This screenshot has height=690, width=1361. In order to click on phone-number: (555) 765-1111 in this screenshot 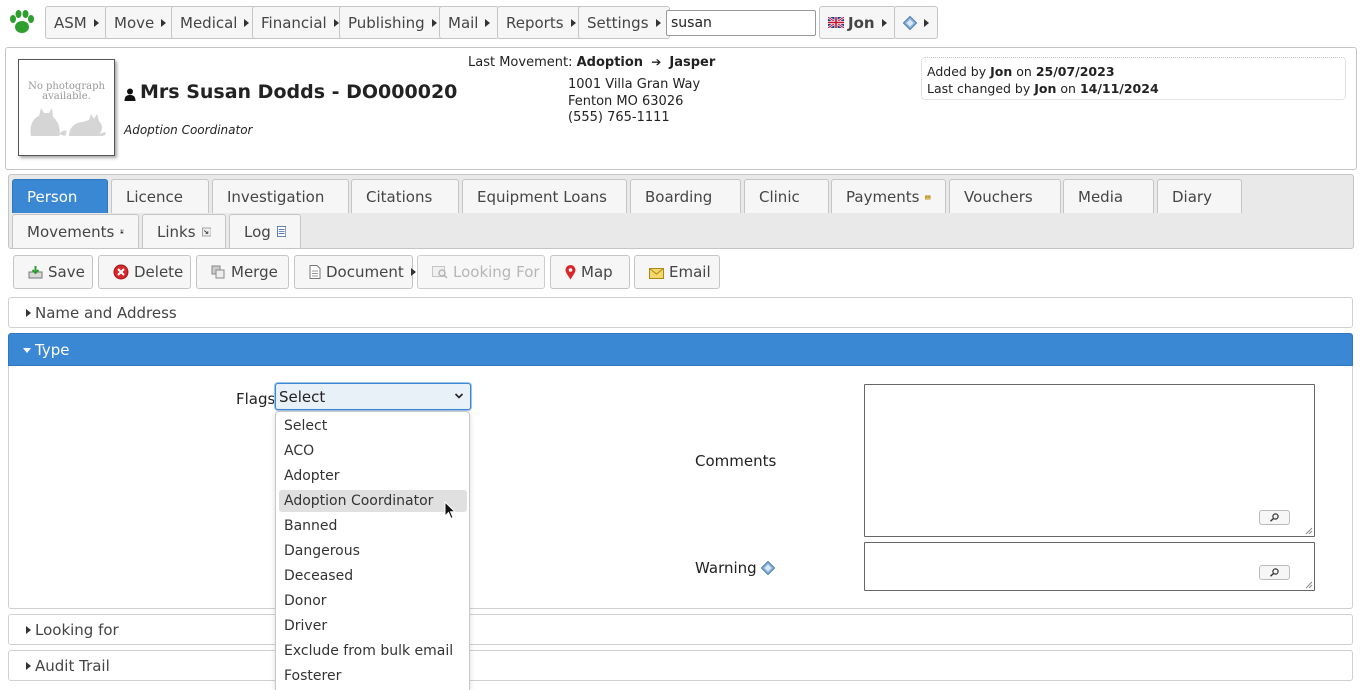, I will do `click(619, 117)`.